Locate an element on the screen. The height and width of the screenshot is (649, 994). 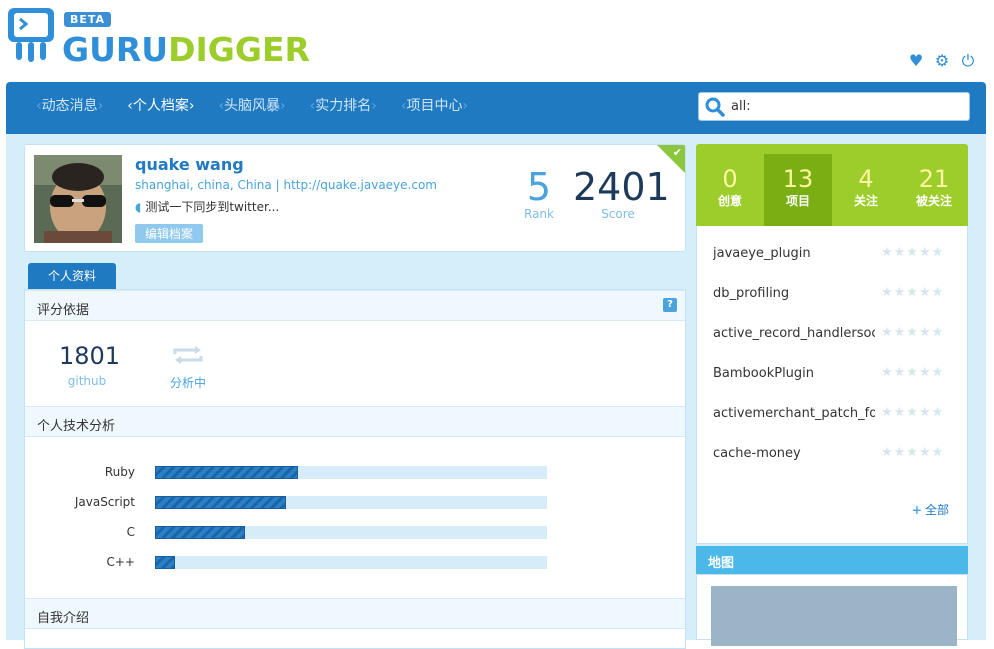
github-label: github is located at coordinates (87, 381).